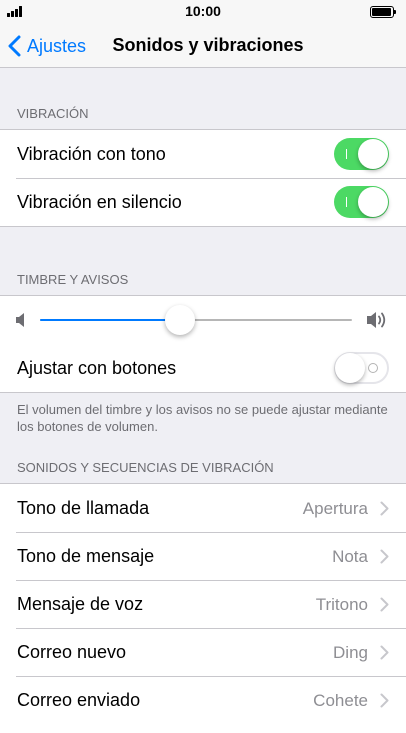 The height and width of the screenshot is (733, 406). I want to click on voicemail-row: Mensaje de voz Tritono, so click(203, 604).